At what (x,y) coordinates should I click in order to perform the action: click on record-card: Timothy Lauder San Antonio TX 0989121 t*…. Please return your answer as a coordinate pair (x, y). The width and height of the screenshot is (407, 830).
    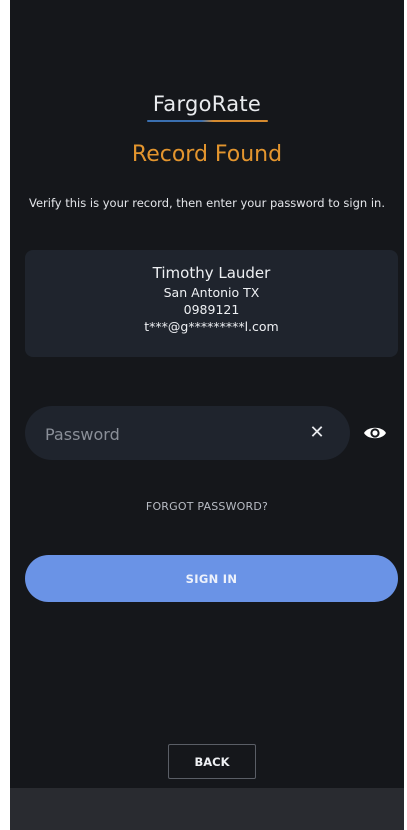
    Looking at the image, I should click on (211, 303).